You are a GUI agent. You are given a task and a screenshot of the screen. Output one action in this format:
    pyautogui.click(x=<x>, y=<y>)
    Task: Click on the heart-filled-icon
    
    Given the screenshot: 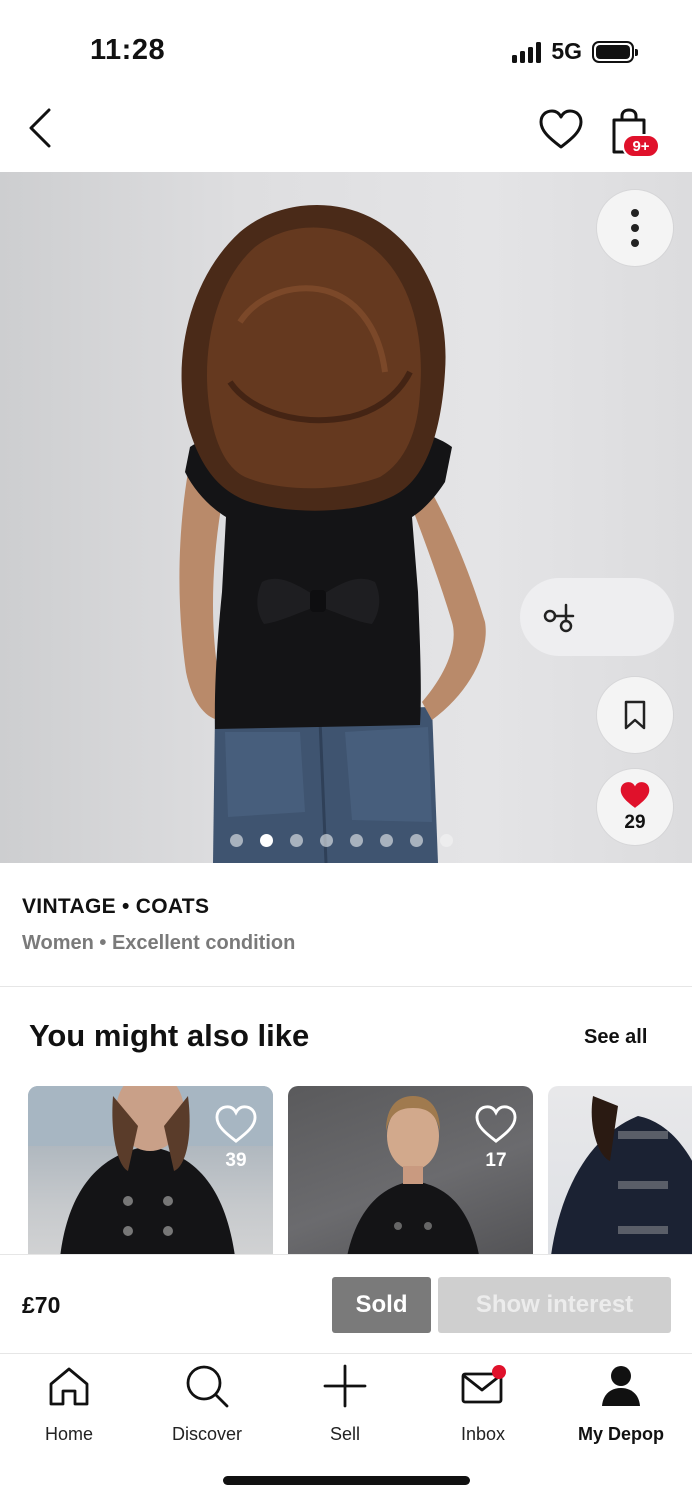 What is the action you would take?
    pyautogui.click(x=635, y=795)
    